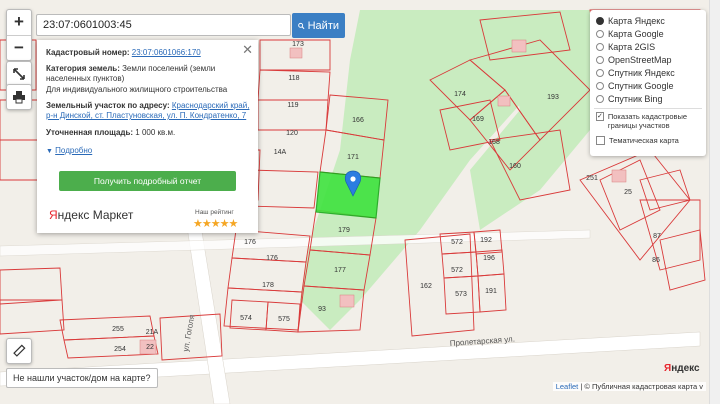  What do you see at coordinates (340, 270) in the screenshot?
I see `plot-label: 177` at bounding box center [340, 270].